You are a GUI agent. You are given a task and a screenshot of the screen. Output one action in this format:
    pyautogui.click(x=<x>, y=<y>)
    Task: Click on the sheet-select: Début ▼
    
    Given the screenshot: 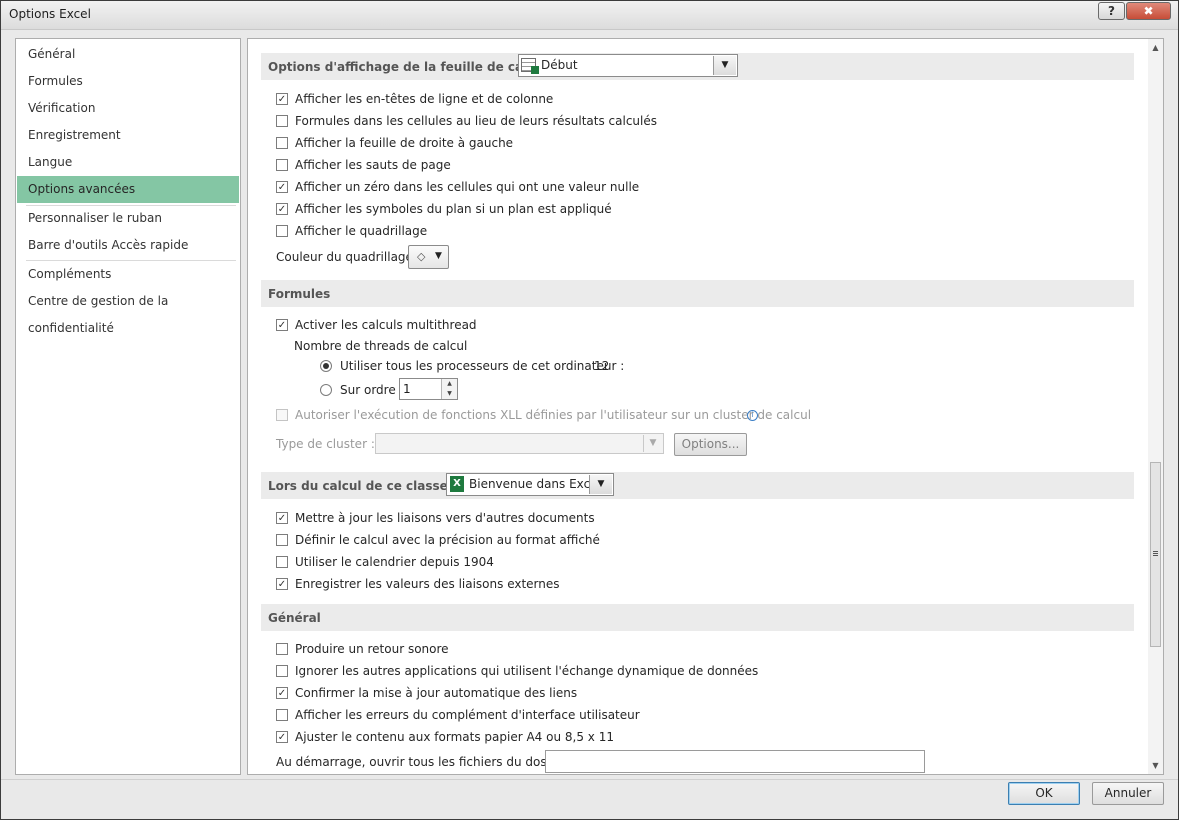 What is the action you would take?
    pyautogui.click(x=628, y=65)
    